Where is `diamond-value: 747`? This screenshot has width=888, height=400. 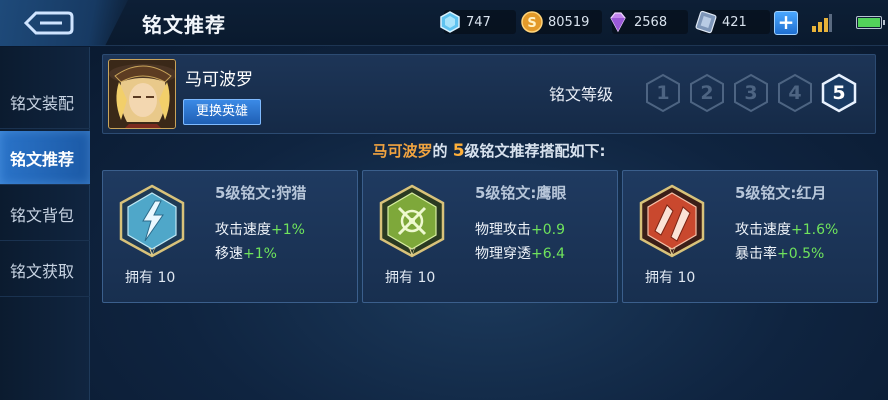 diamond-value: 747 is located at coordinates (478, 22).